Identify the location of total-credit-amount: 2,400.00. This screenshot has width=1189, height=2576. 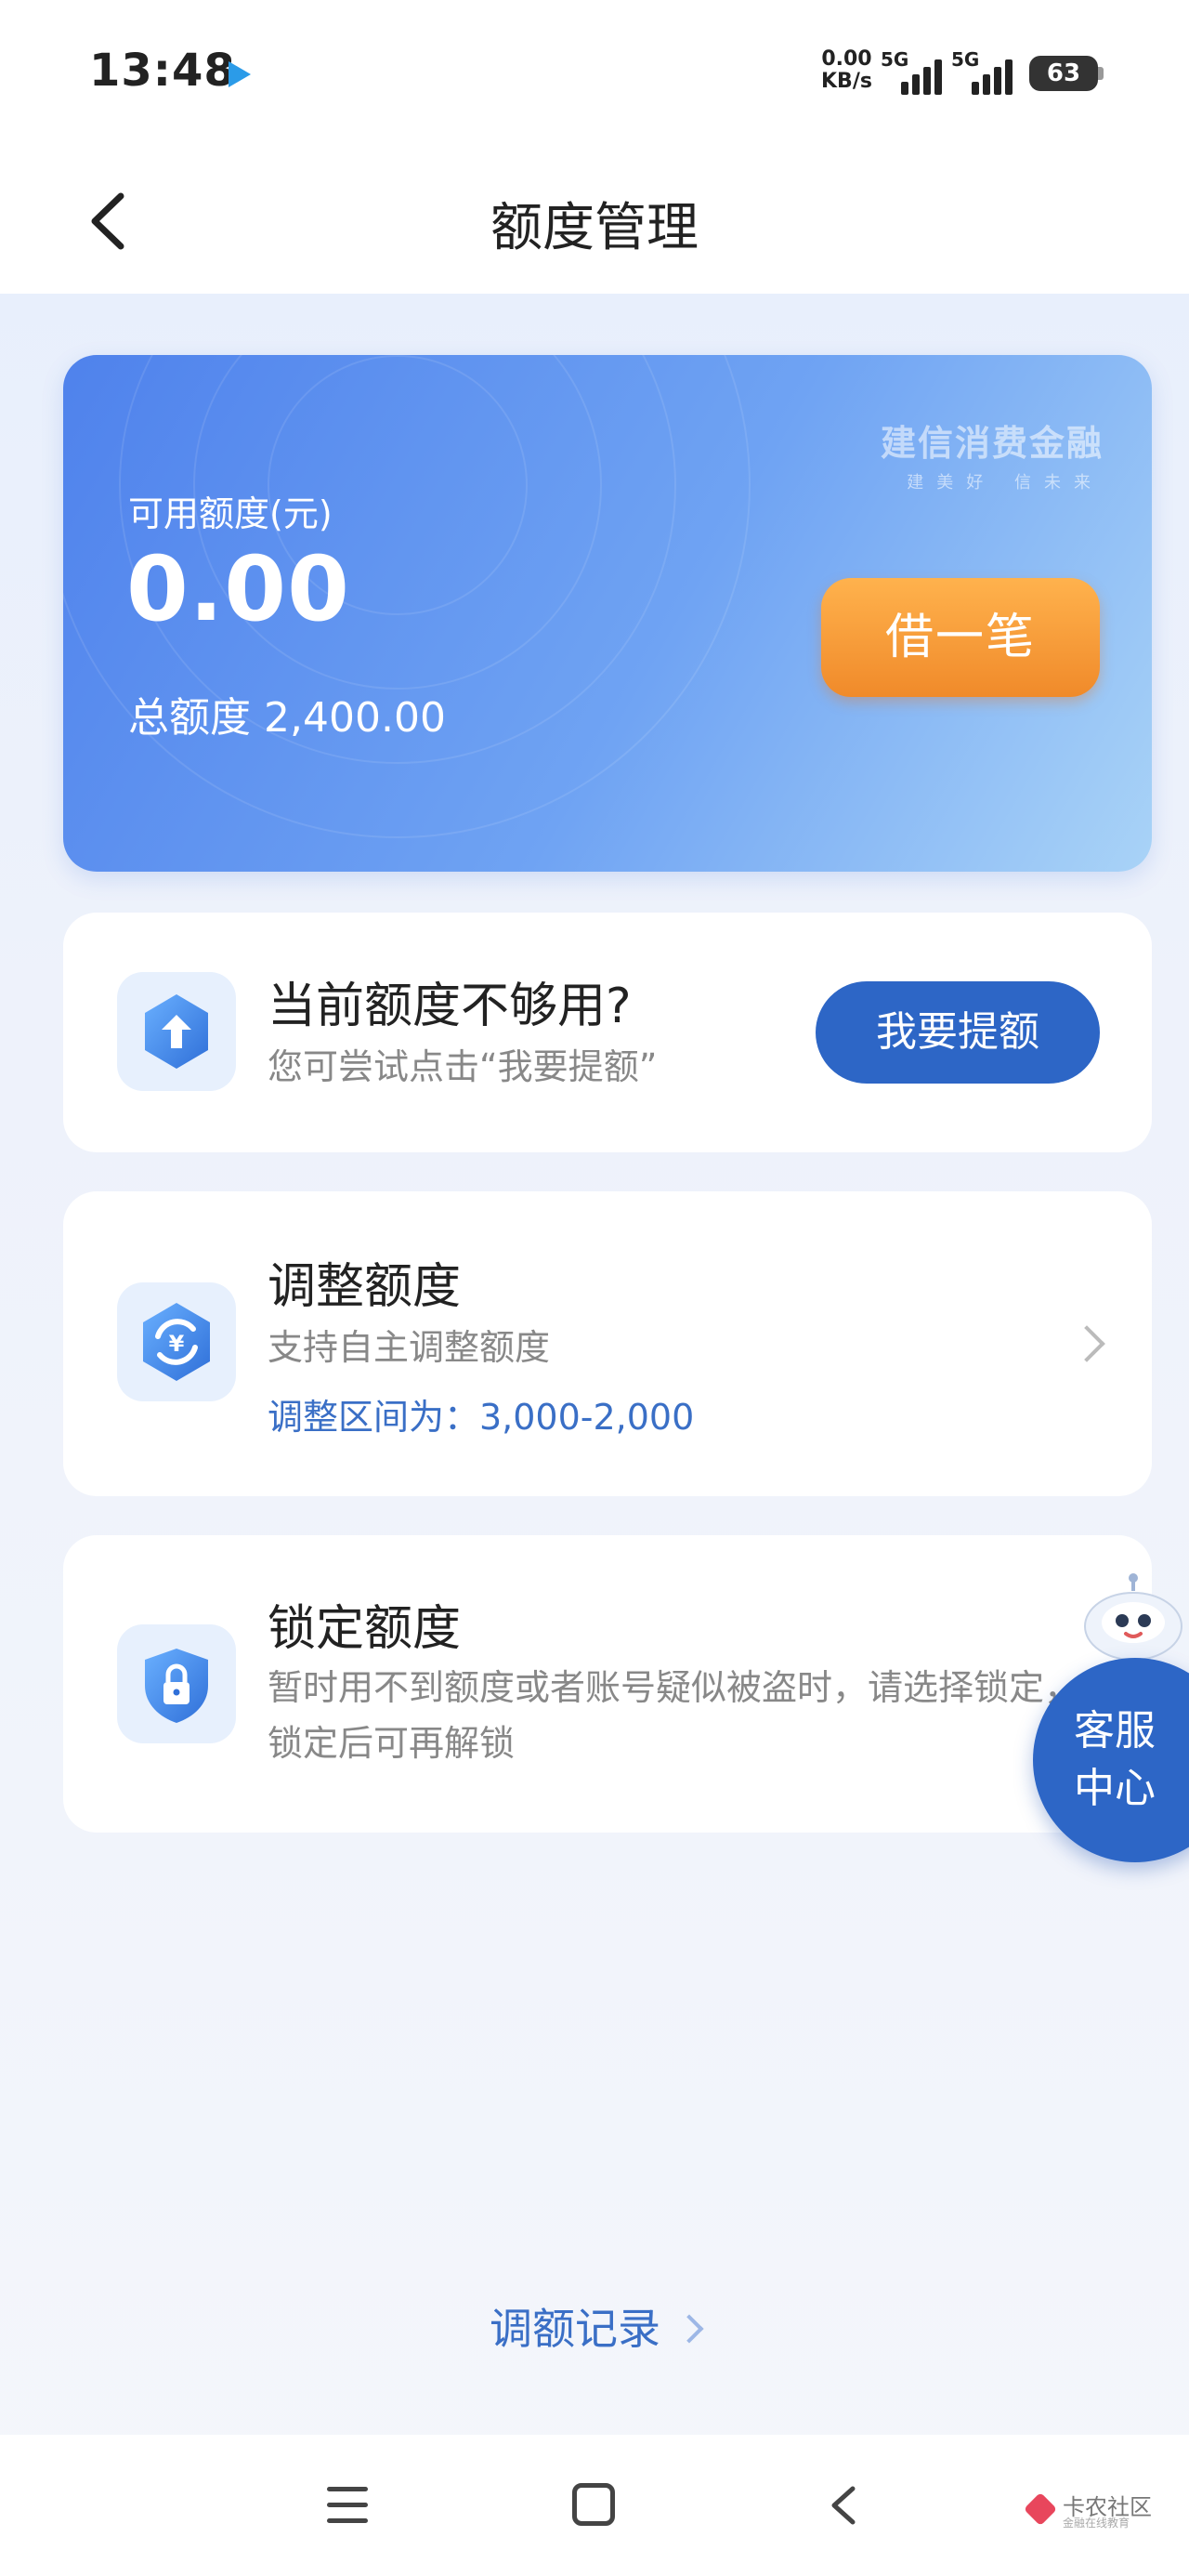
(355, 718).